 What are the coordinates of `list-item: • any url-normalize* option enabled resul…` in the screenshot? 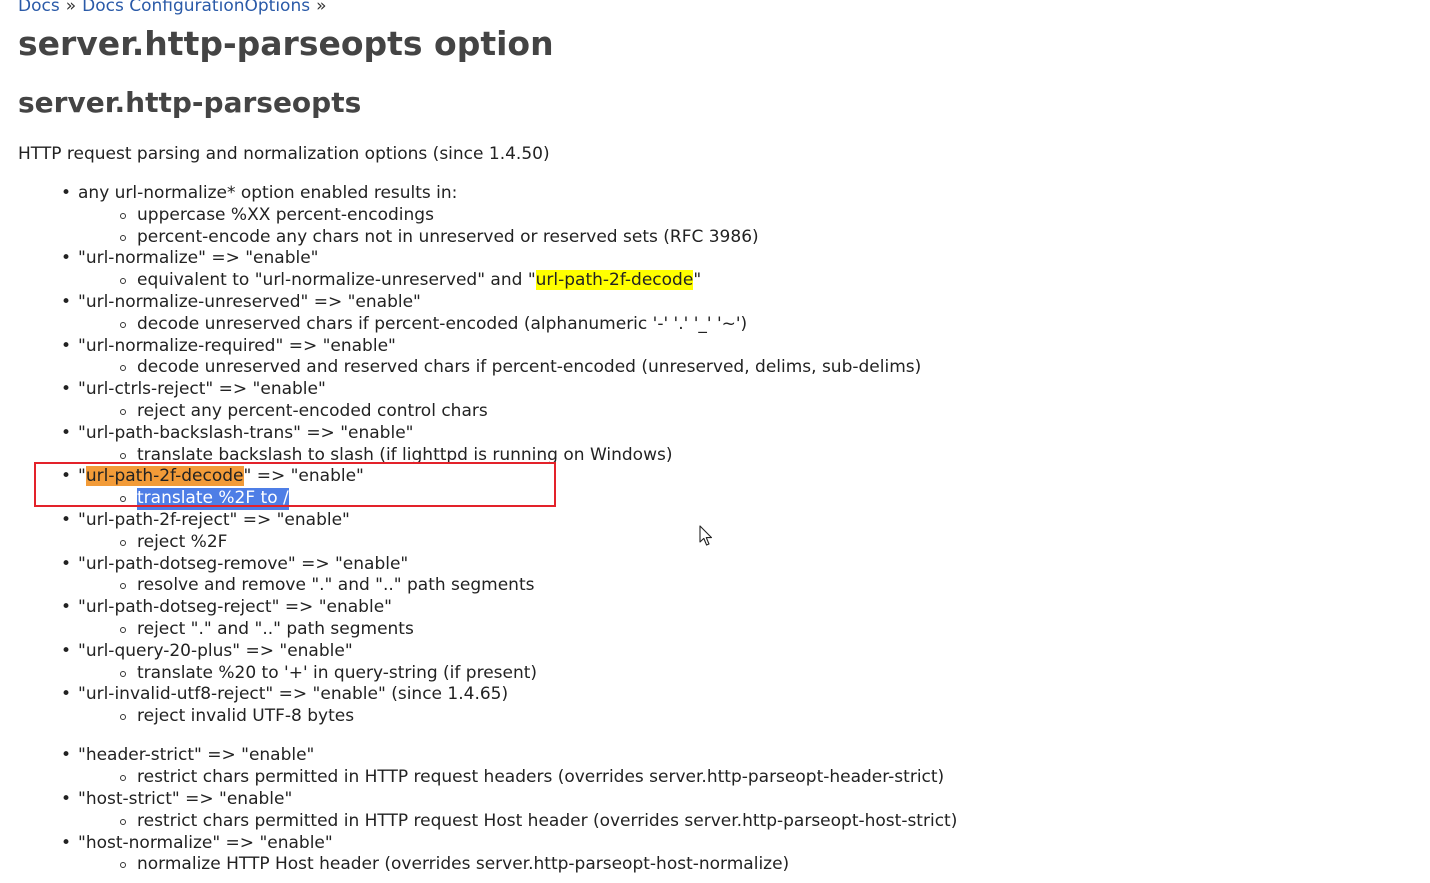 It's located at (259, 193).